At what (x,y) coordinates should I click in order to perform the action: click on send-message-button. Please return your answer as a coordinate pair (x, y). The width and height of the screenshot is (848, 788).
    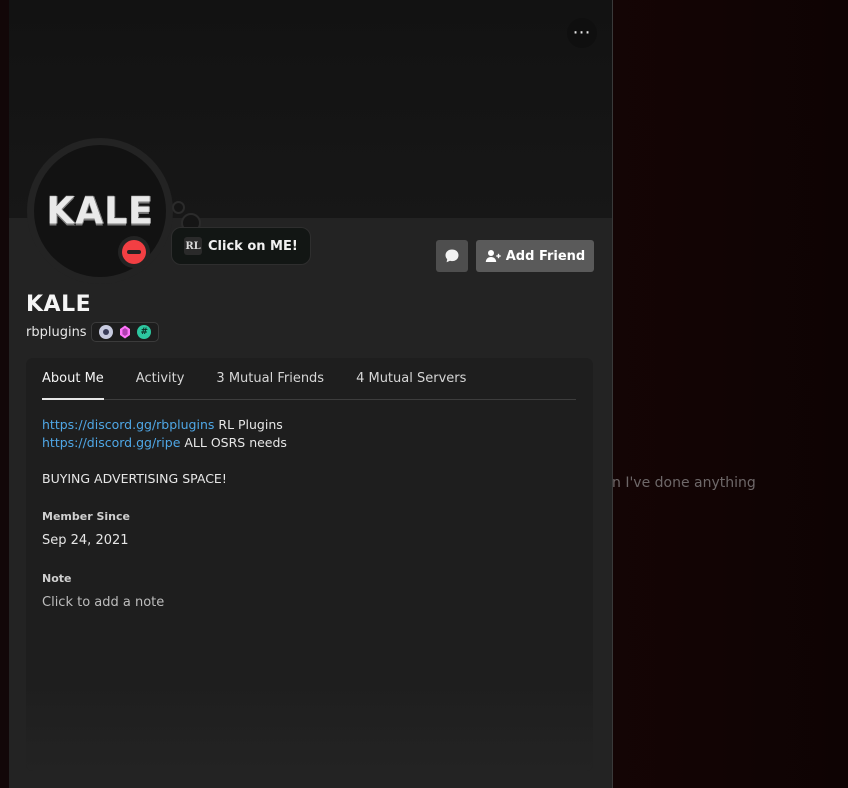
    Looking at the image, I should click on (452, 256).